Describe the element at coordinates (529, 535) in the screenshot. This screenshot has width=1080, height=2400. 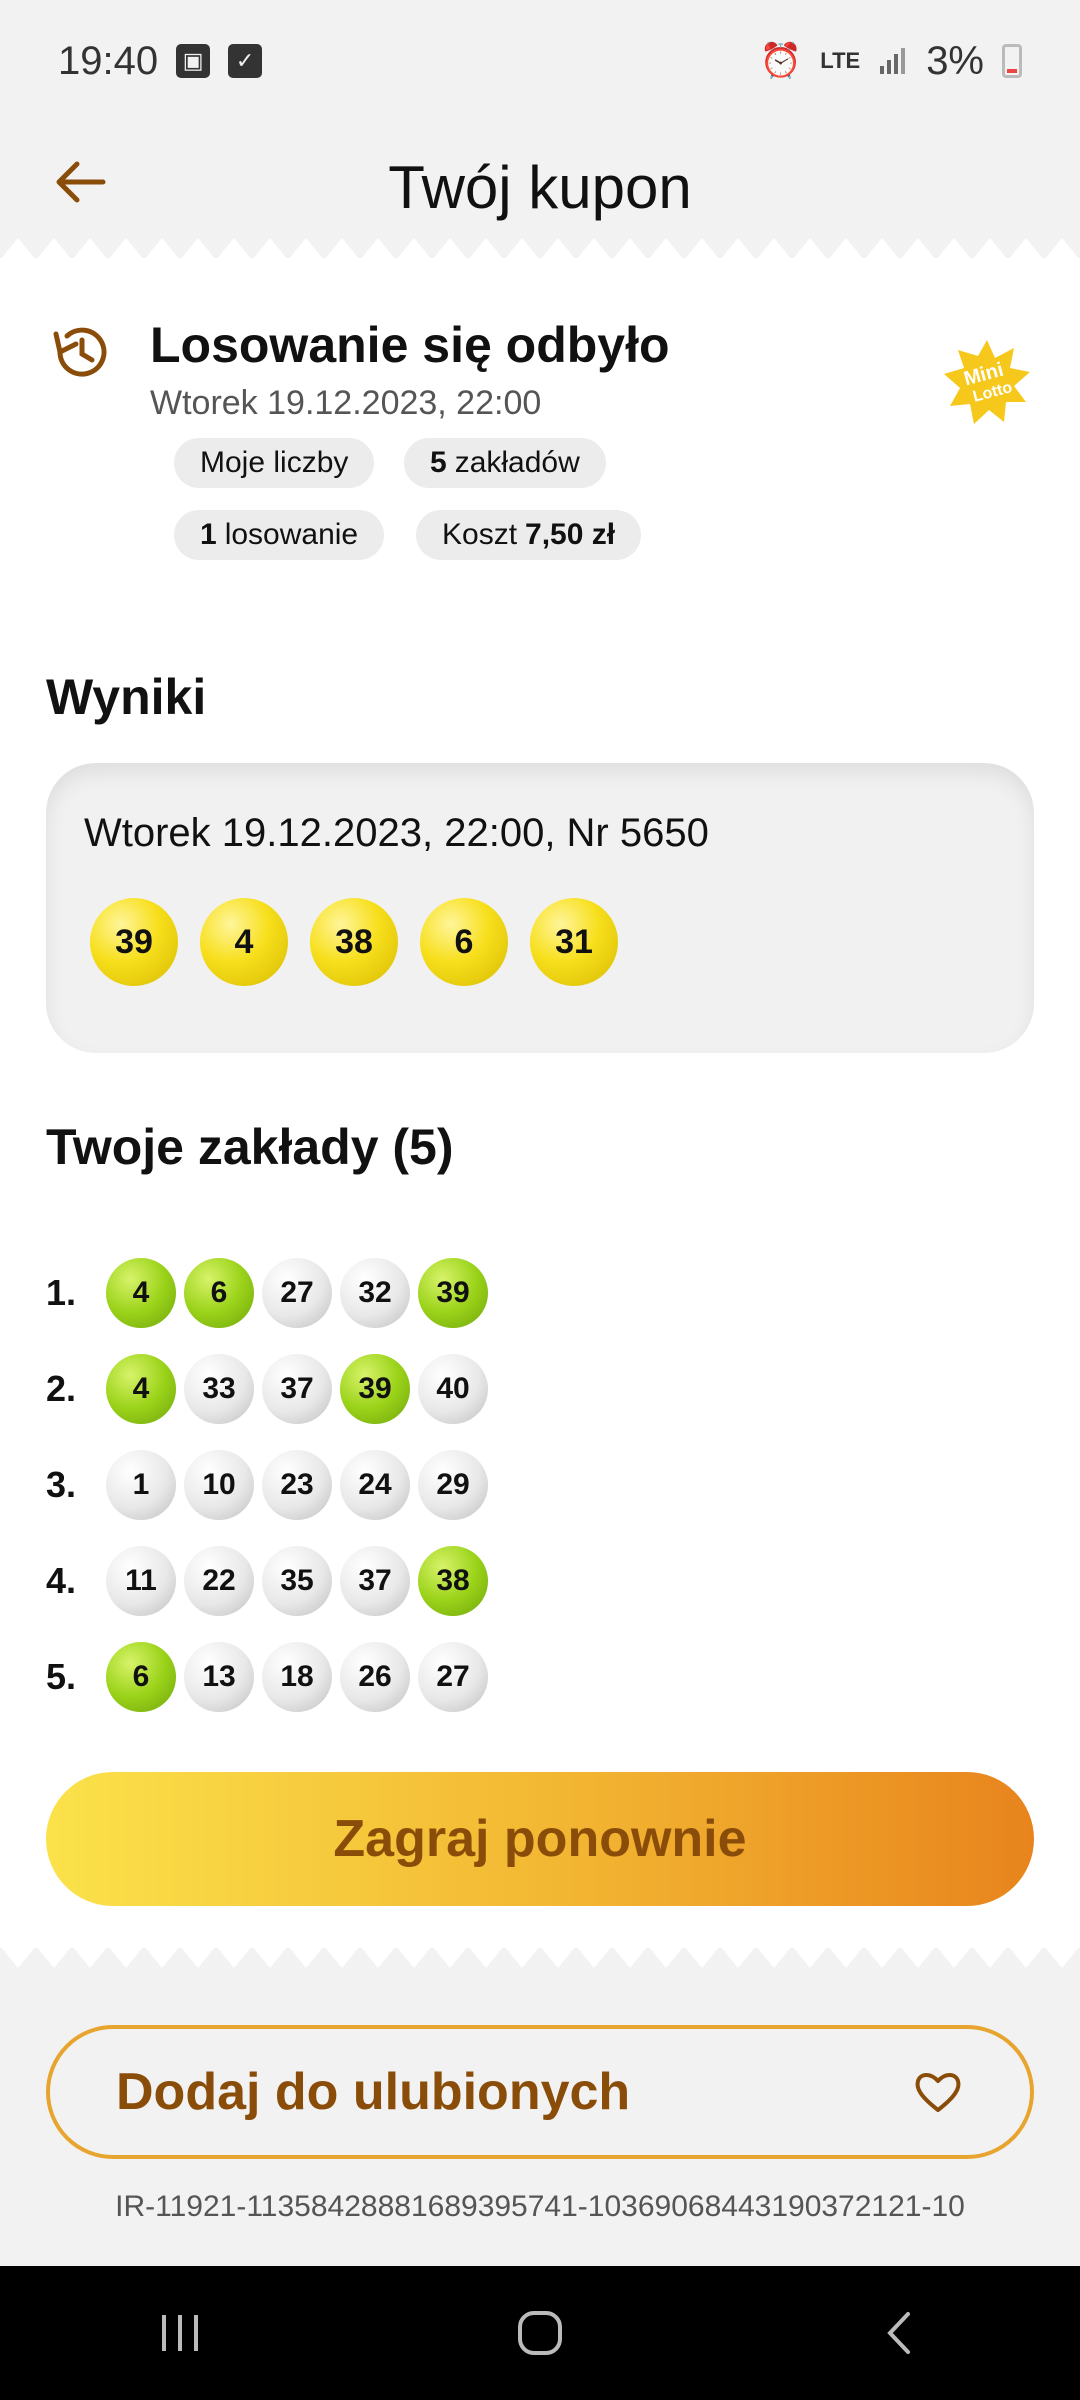
I see `chip-cost: Koszt 7,50 zł` at that location.